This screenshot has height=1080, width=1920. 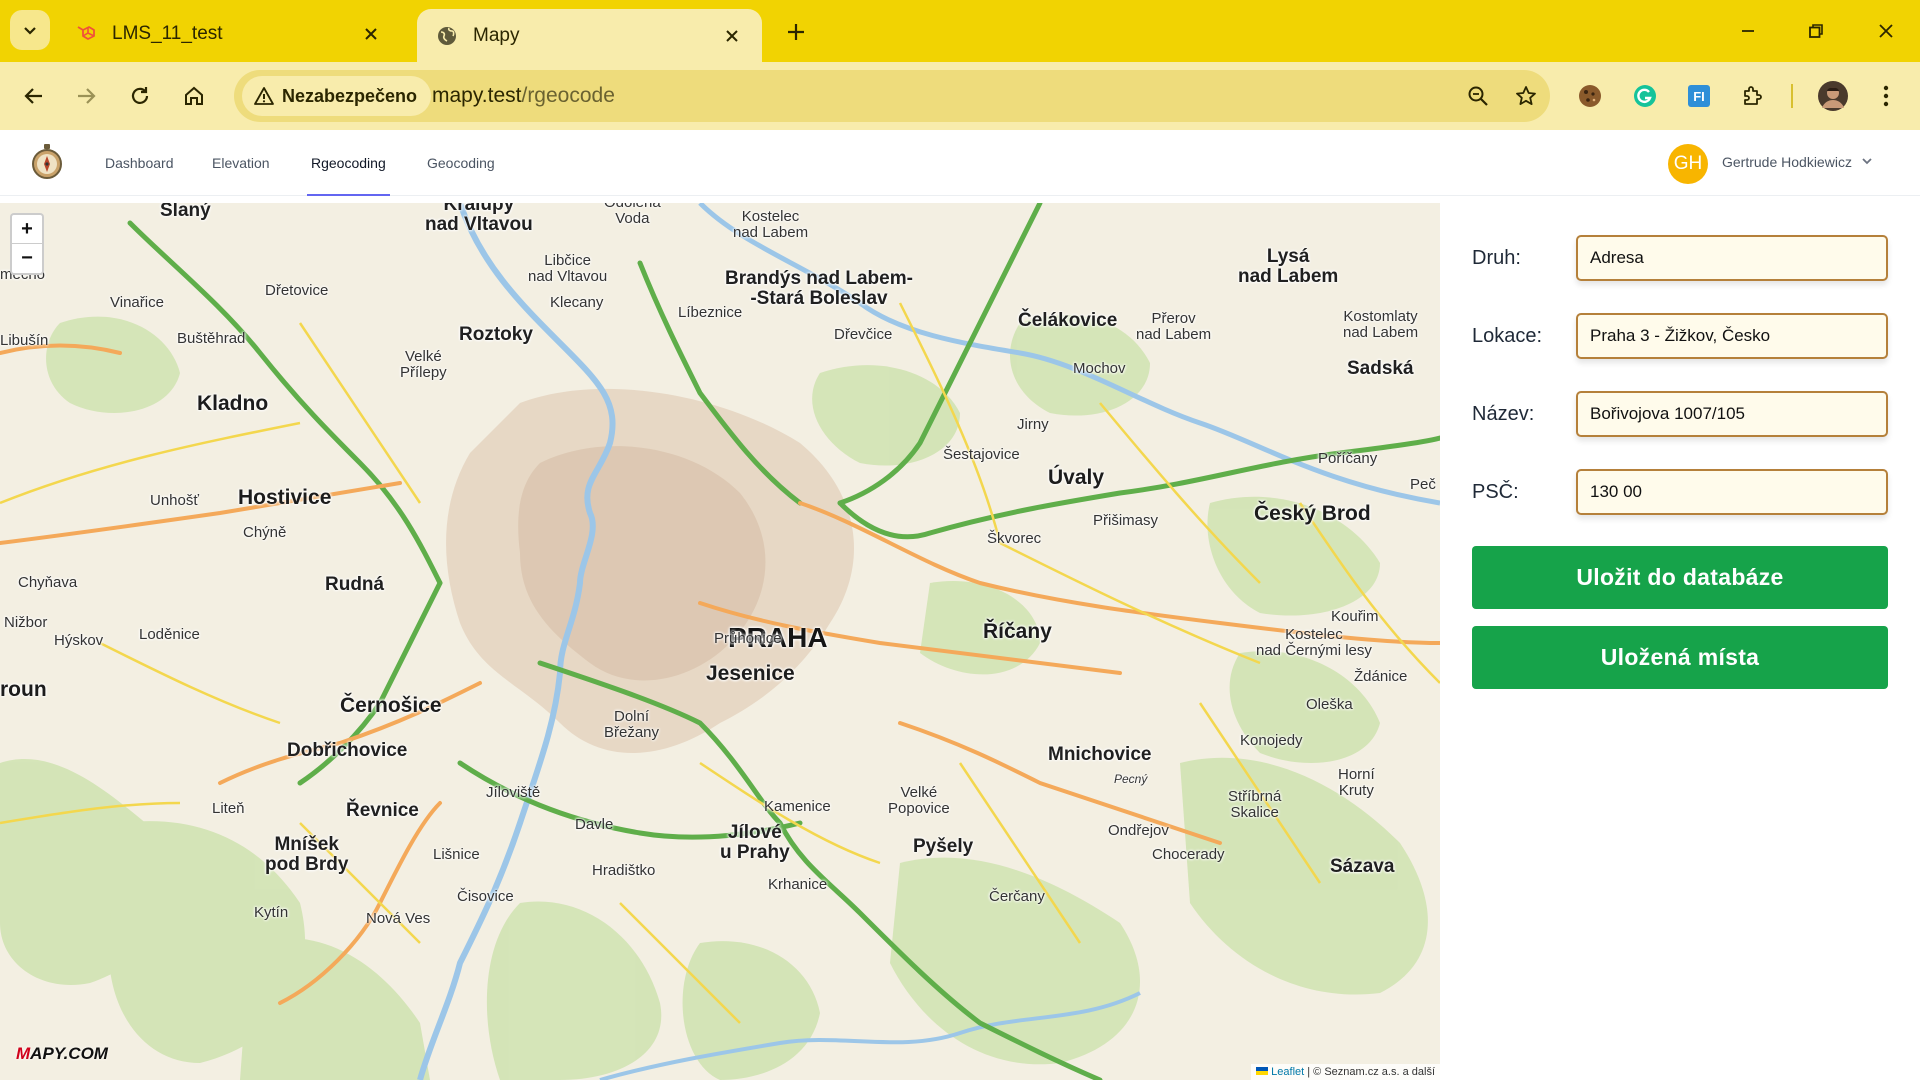 What do you see at coordinates (819, 289) in the screenshot?
I see `place-label: Brandýs nad Labem- -Stará Boleslav` at bounding box center [819, 289].